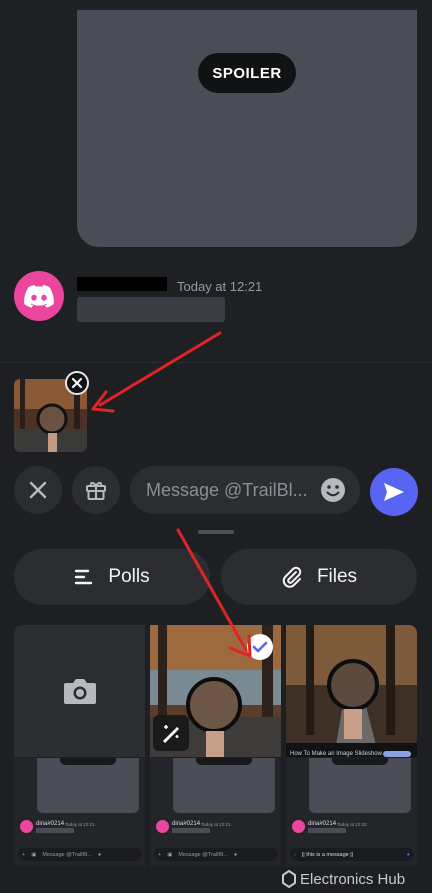 The image size is (432, 893). I want to click on discord-logo-icon, so click(39, 296).